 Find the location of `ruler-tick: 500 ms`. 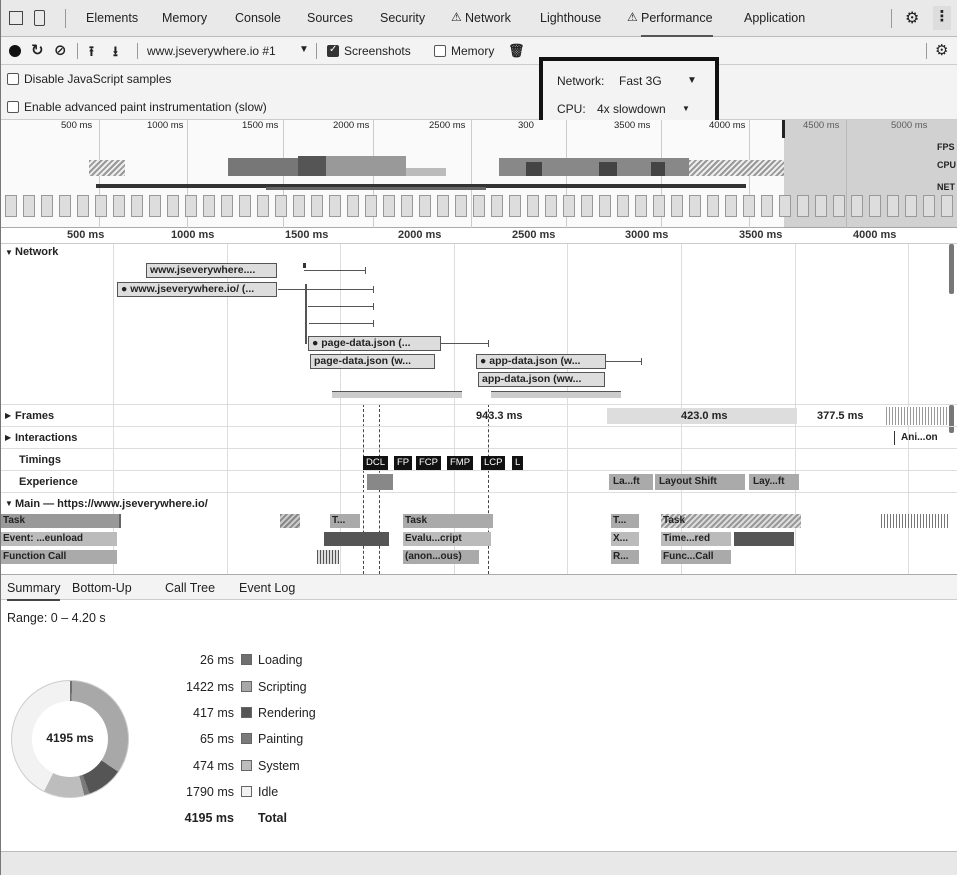

ruler-tick: 500 ms is located at coordinates (86, 235).